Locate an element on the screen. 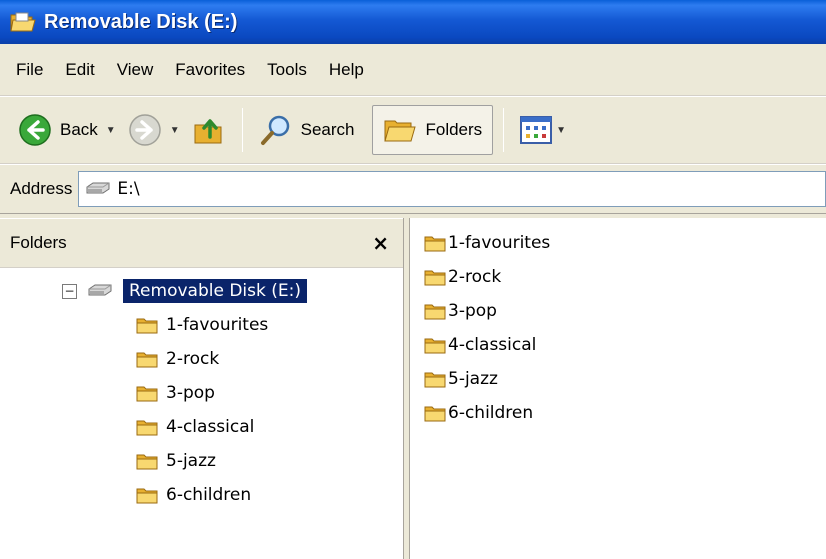 The height and width of the screenshot is (559, 826). address-label: Address is located at coordinates (41, 188).